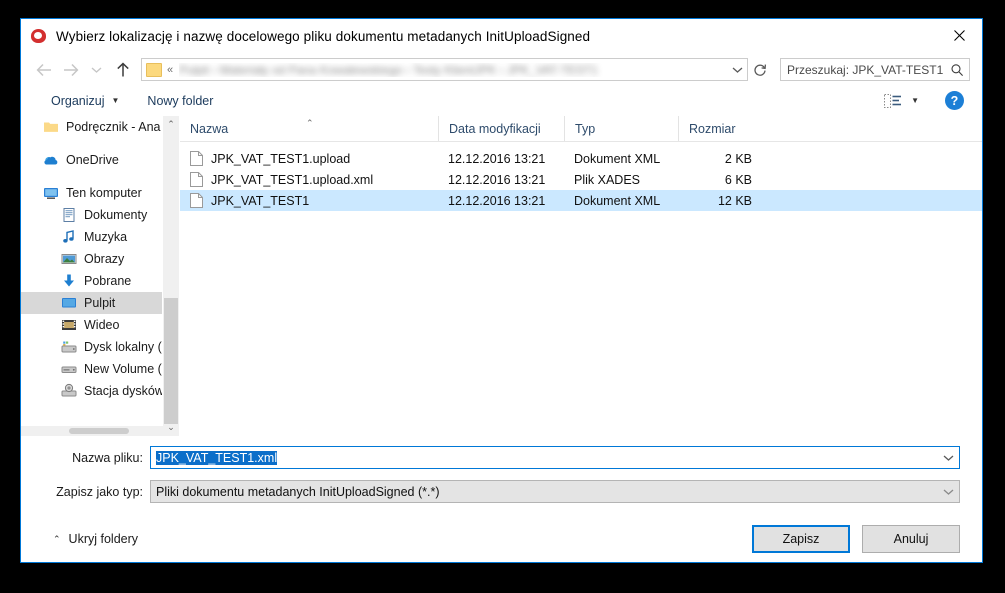 Image resolution: width=1005 pixels, height=593 pixels. I want to click on sidebar-item-label: Stacja dysków D, so click(123, 391).